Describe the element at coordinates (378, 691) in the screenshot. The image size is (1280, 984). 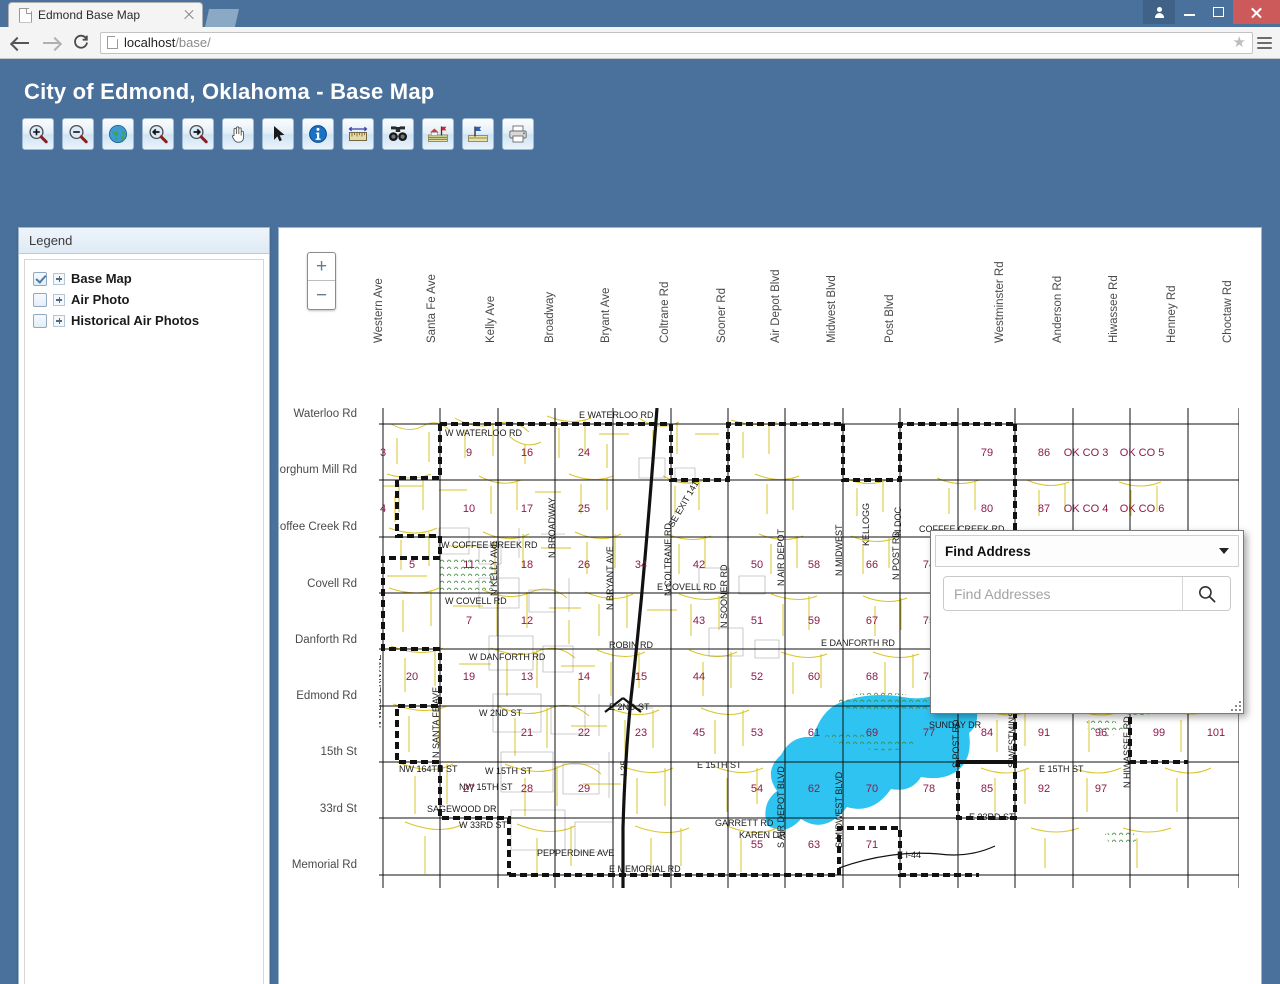
I see `svg-text: N WESTERN AVE` at that location.